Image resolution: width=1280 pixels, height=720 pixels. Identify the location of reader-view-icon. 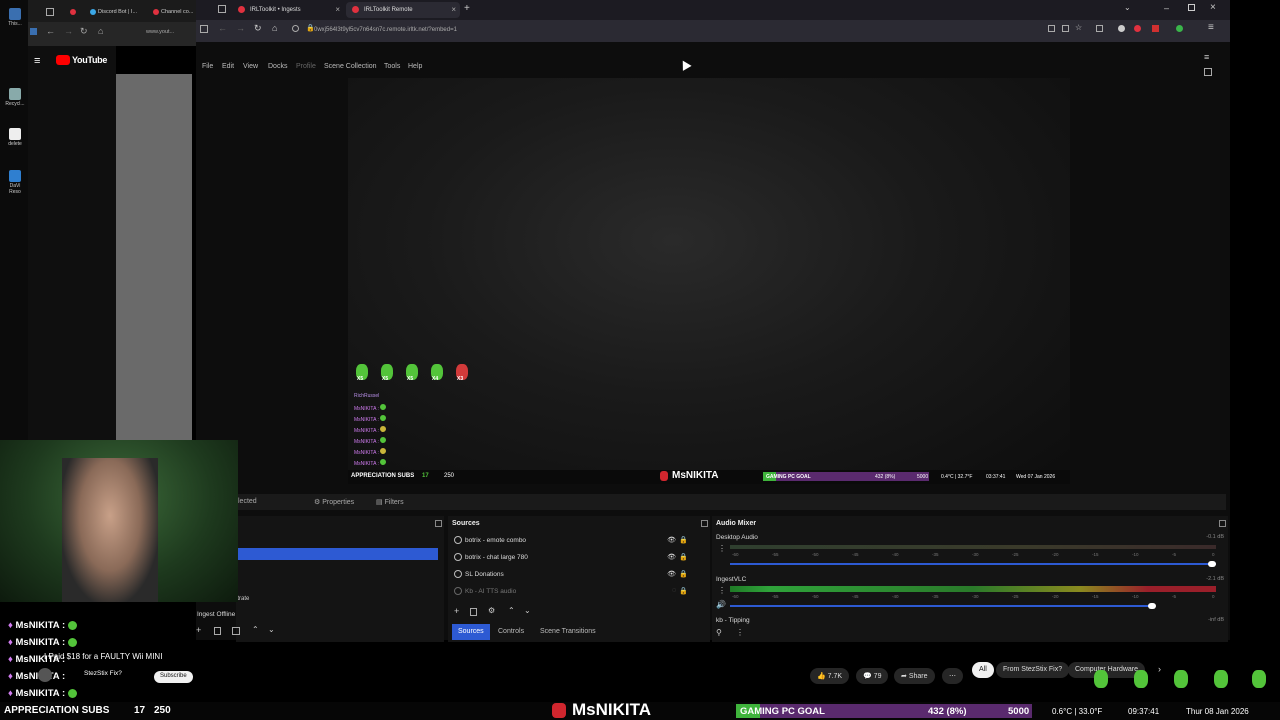
(1051, 28).